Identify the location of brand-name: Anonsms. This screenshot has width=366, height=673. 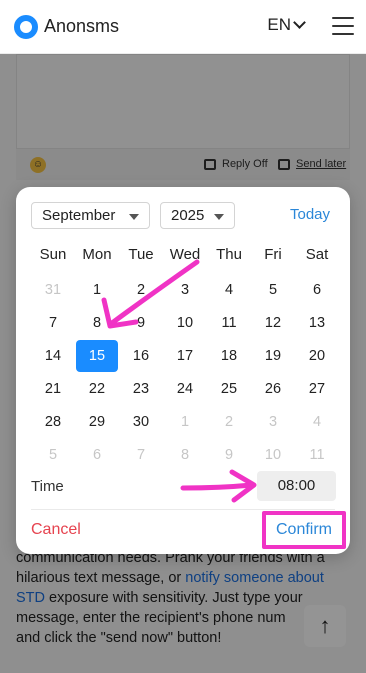
(82, 26).